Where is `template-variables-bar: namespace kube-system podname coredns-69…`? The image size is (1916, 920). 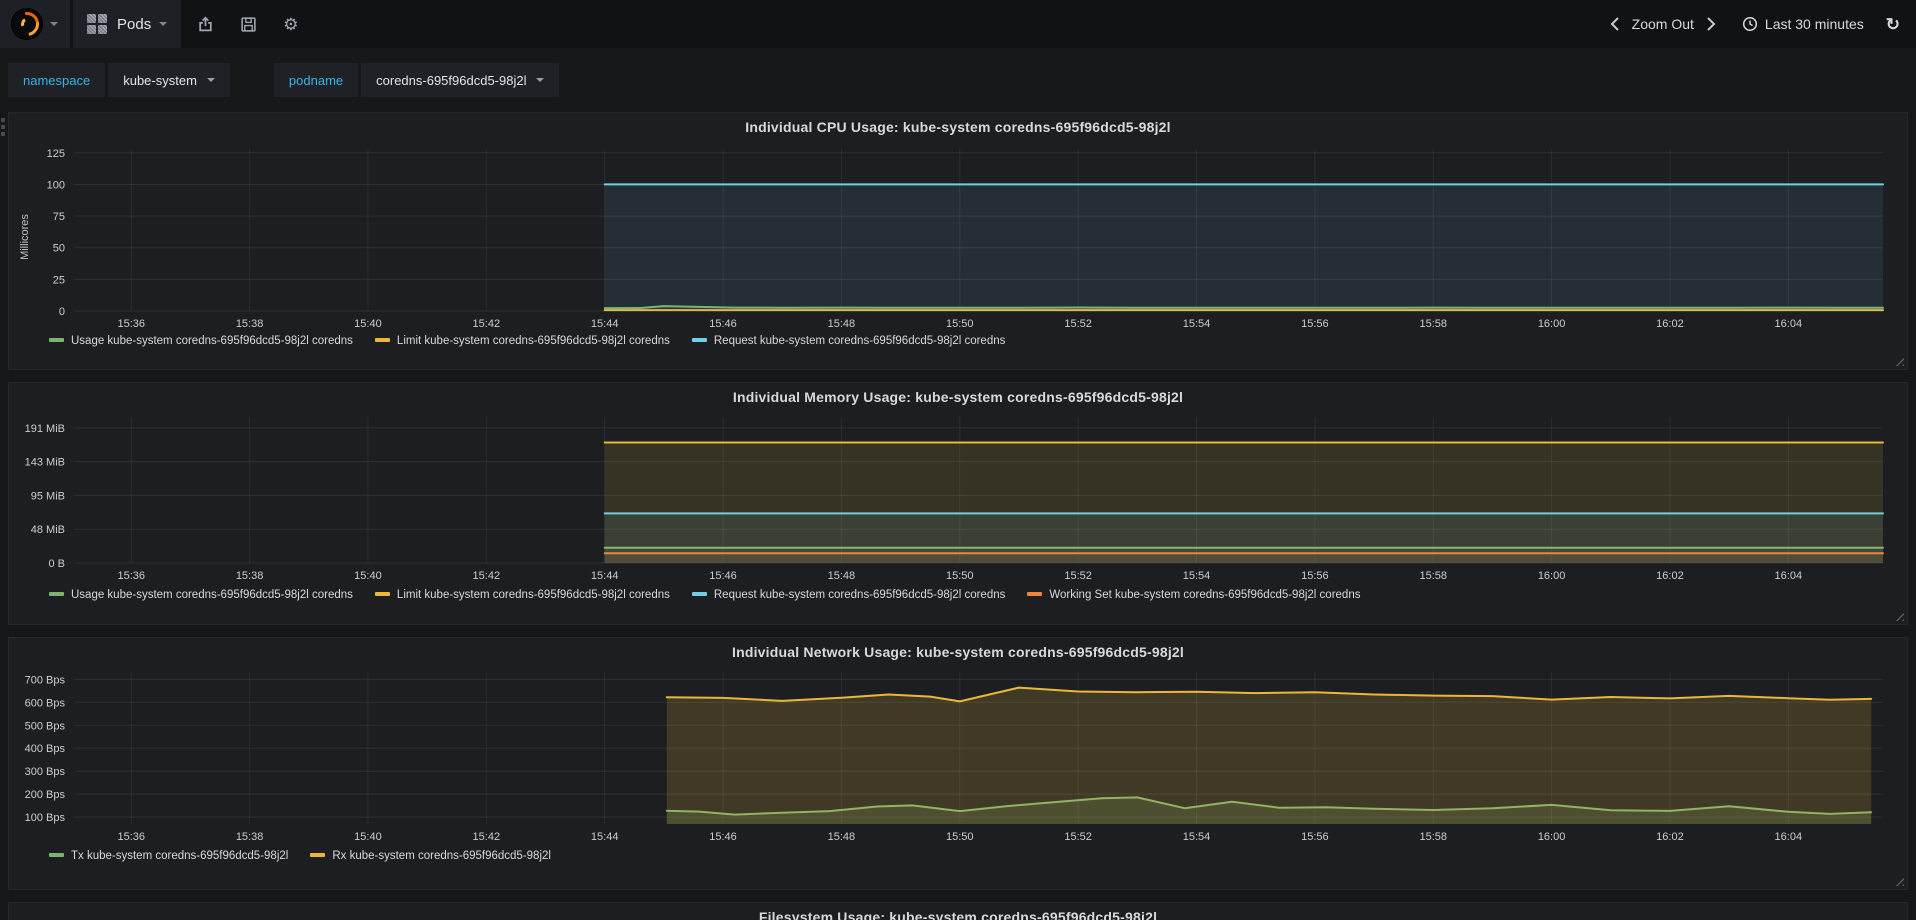 template-variables-bar: namespace kube-system podname coredns-69… is located at coordinates (958, 77).